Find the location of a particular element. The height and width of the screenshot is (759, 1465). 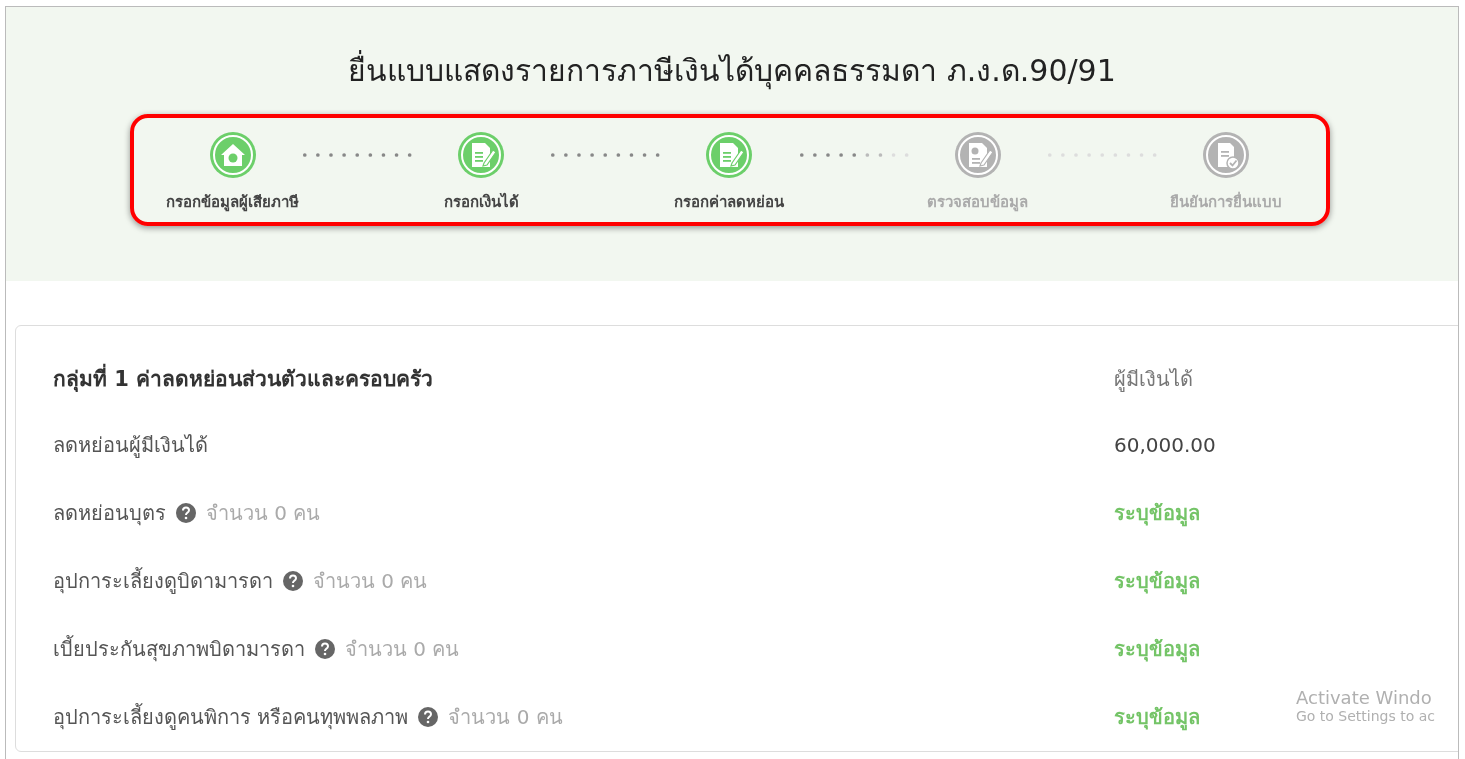

activation-notice-title: Activate Windo is located at coordinates (1364, 697).